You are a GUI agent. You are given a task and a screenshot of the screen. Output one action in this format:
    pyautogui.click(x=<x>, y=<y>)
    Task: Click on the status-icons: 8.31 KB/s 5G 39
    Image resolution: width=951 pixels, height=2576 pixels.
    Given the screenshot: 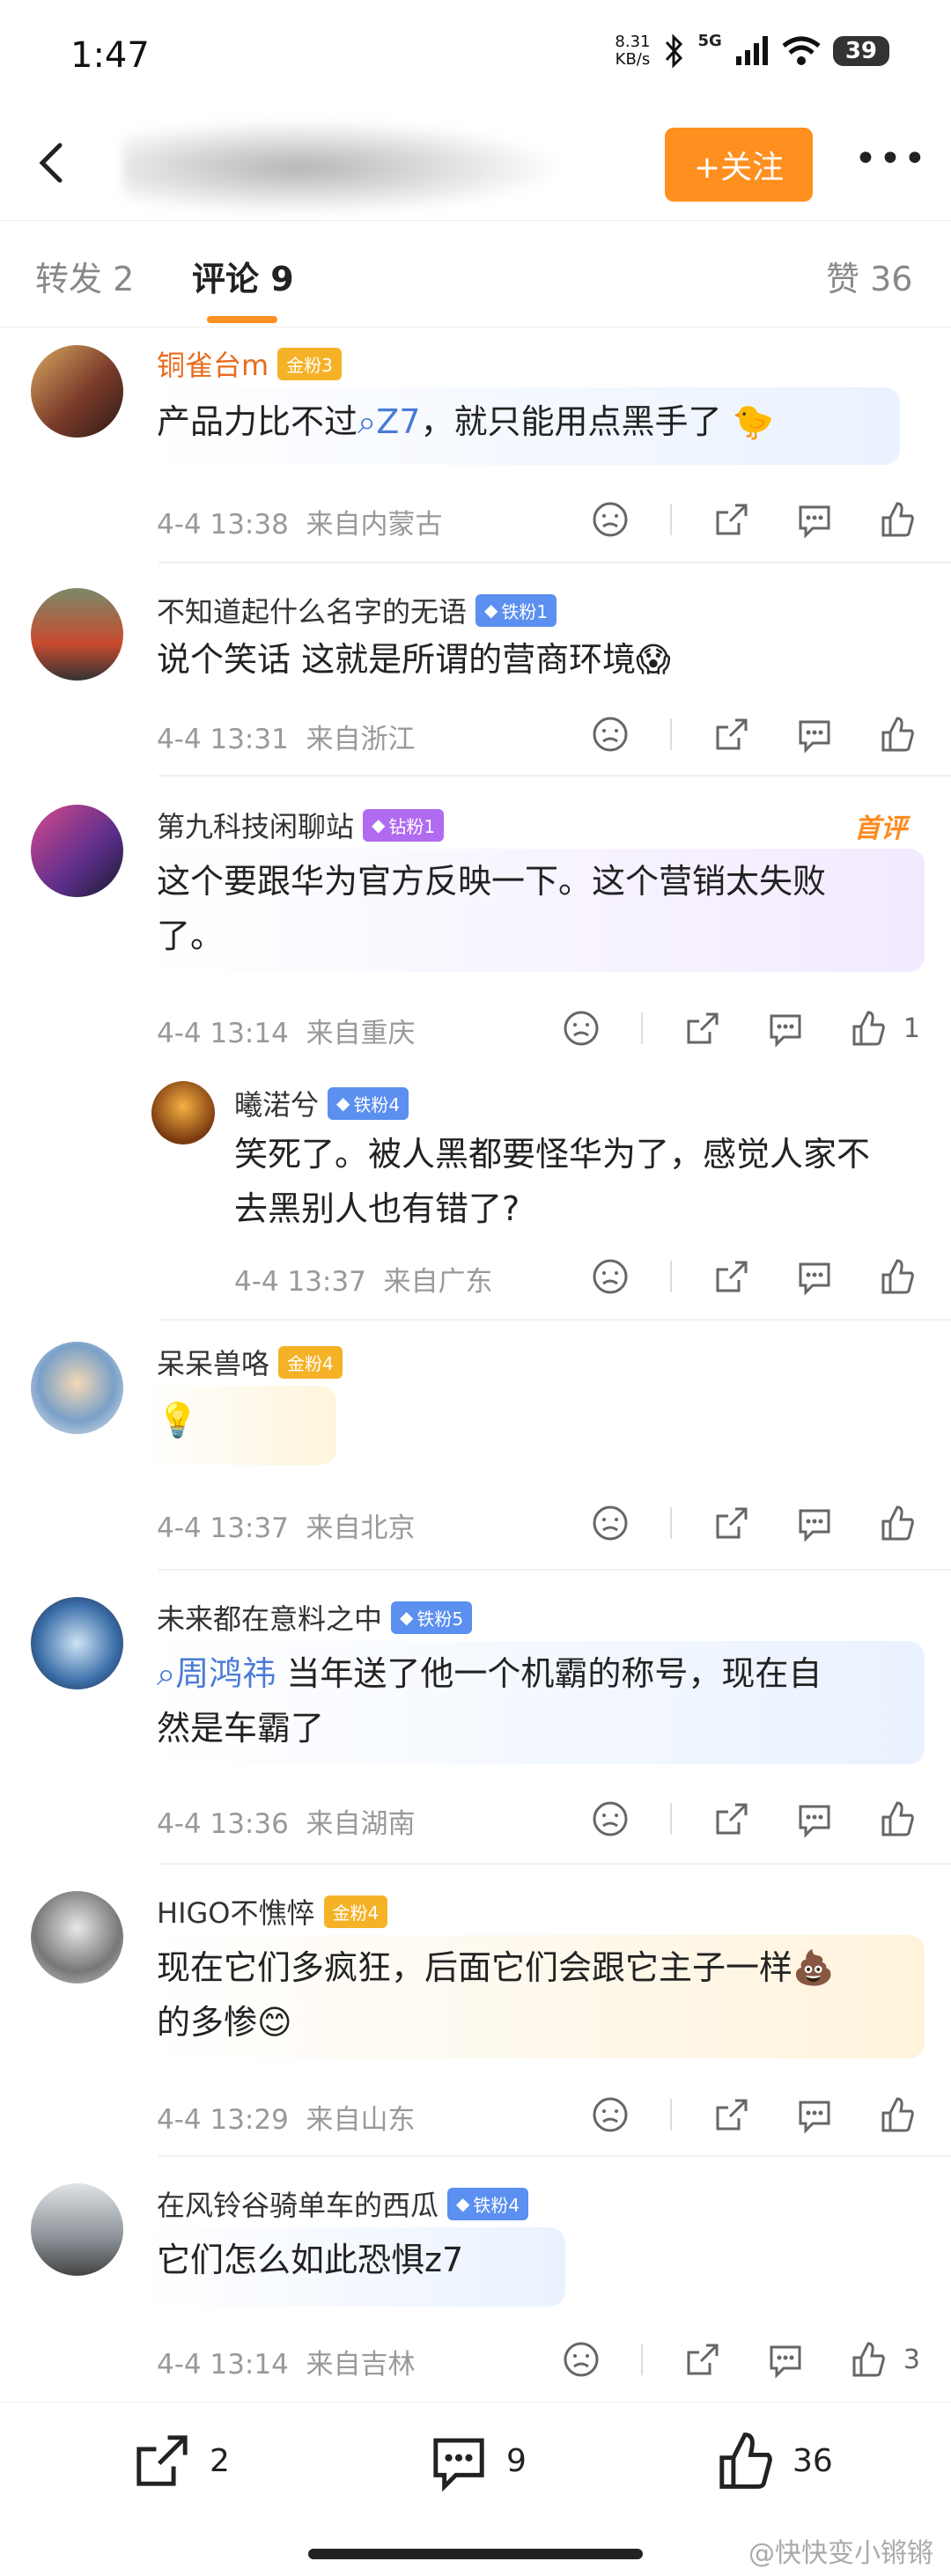 What is the action you would take?
    pyautogui.click(x=752, y=51)
    